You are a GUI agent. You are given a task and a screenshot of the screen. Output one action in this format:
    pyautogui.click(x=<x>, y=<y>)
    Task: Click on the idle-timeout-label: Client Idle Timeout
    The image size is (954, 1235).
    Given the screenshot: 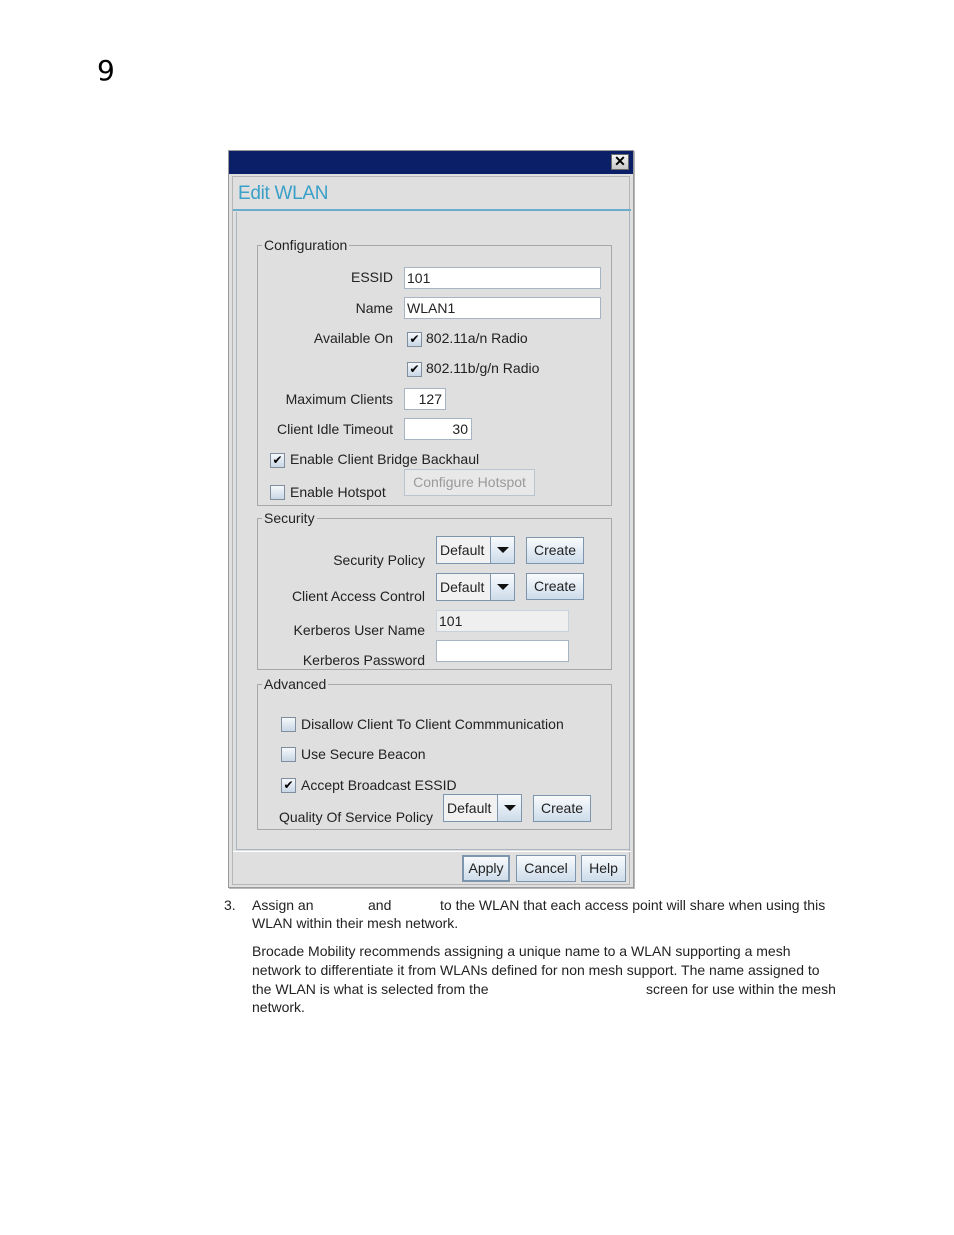 What is the action you would take?
    pyautogui.click(x=335, y=429)
    